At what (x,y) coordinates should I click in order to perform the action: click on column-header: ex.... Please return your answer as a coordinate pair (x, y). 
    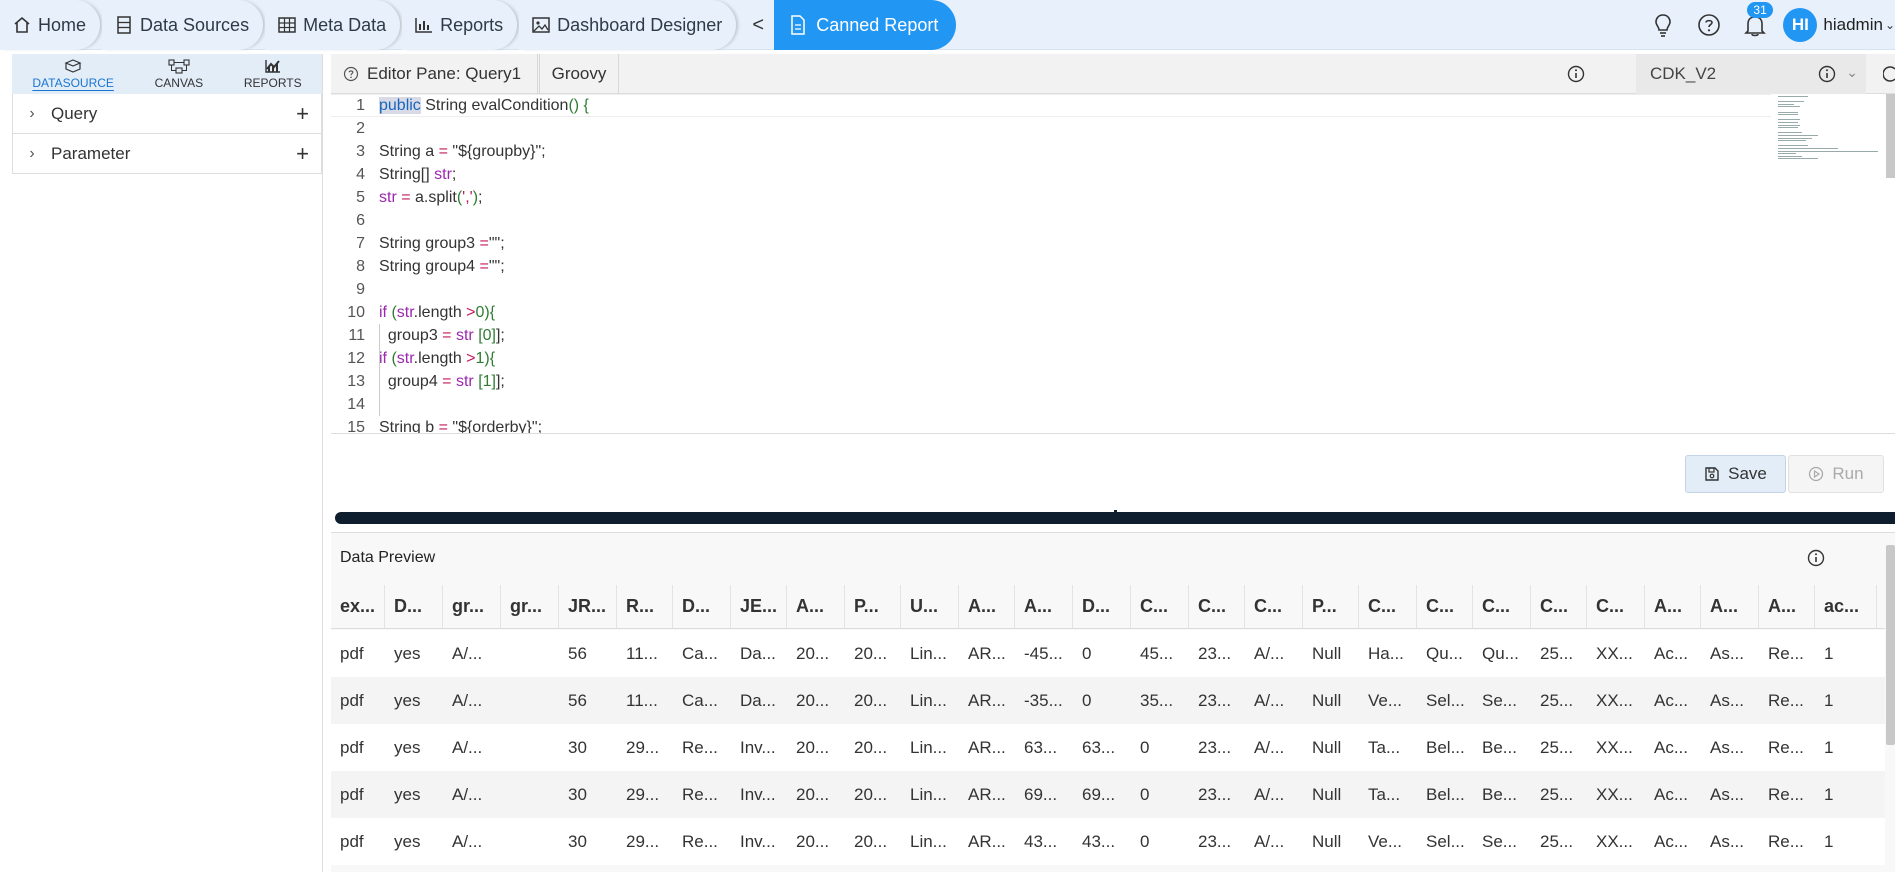
    Looking at the image, I should click on (358, 606).